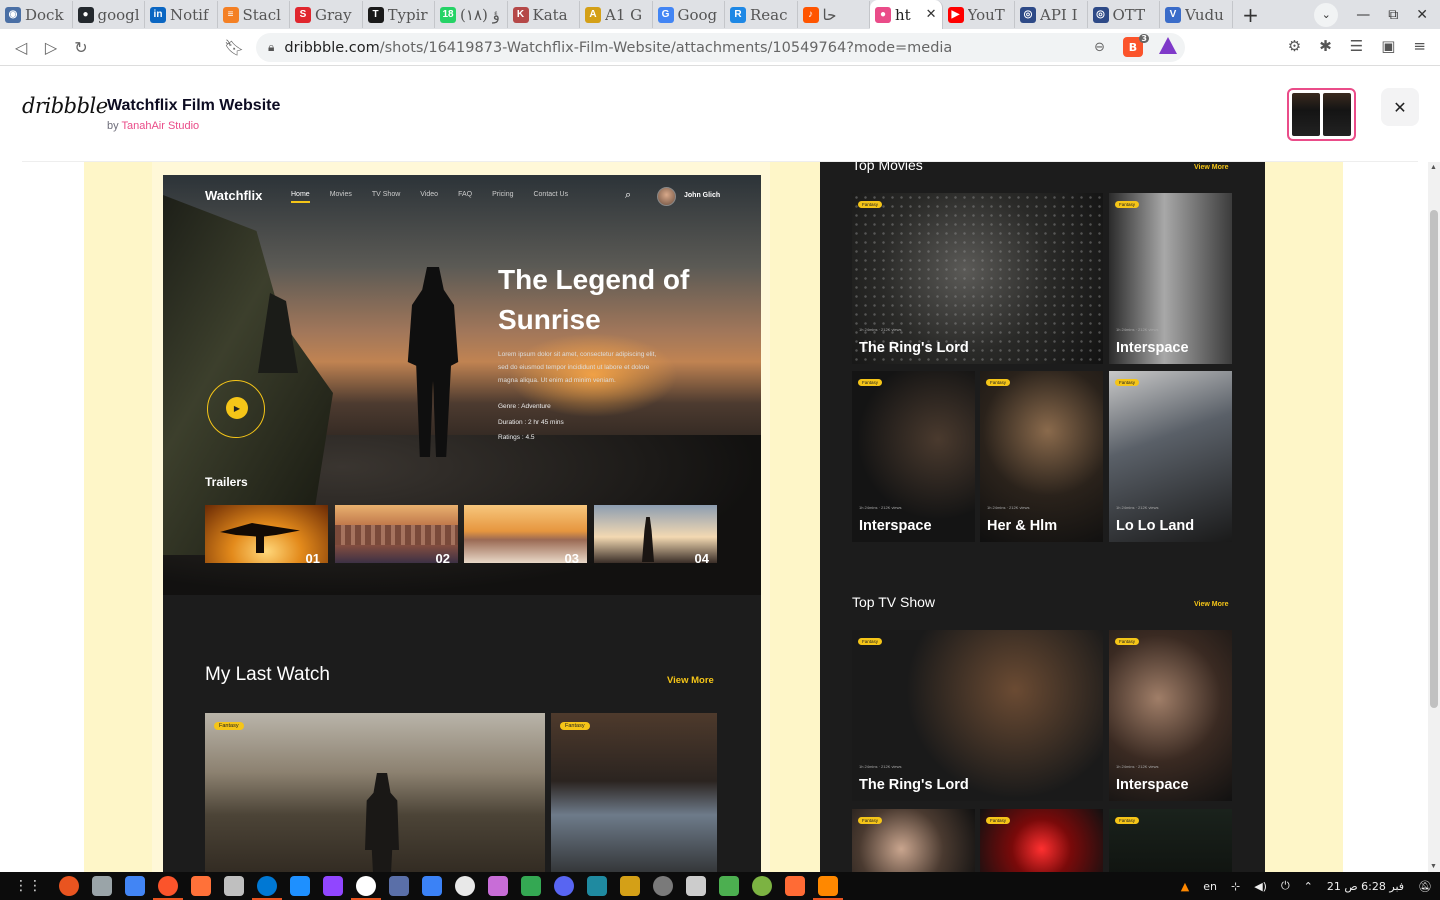 The width and height of the screenshot is (1440, 900). What do you see at coordinates (1144, 38) in the screenshot?
I see `shields-count: 3` at bounding box center [1144, 38].